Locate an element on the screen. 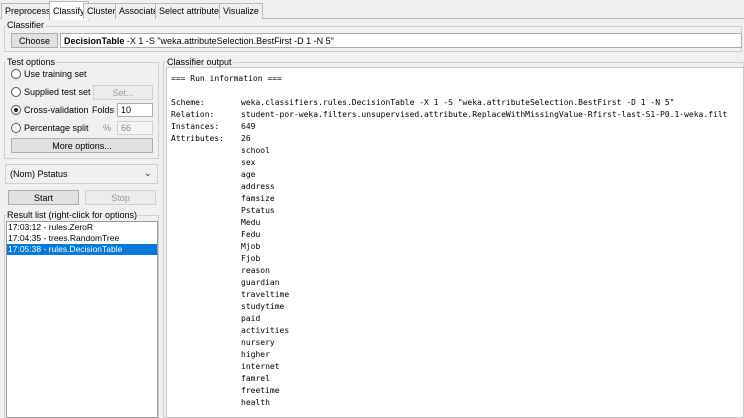  result-item: 17:03:12 - rules.ZeroR is located at coordinates (82, 227).